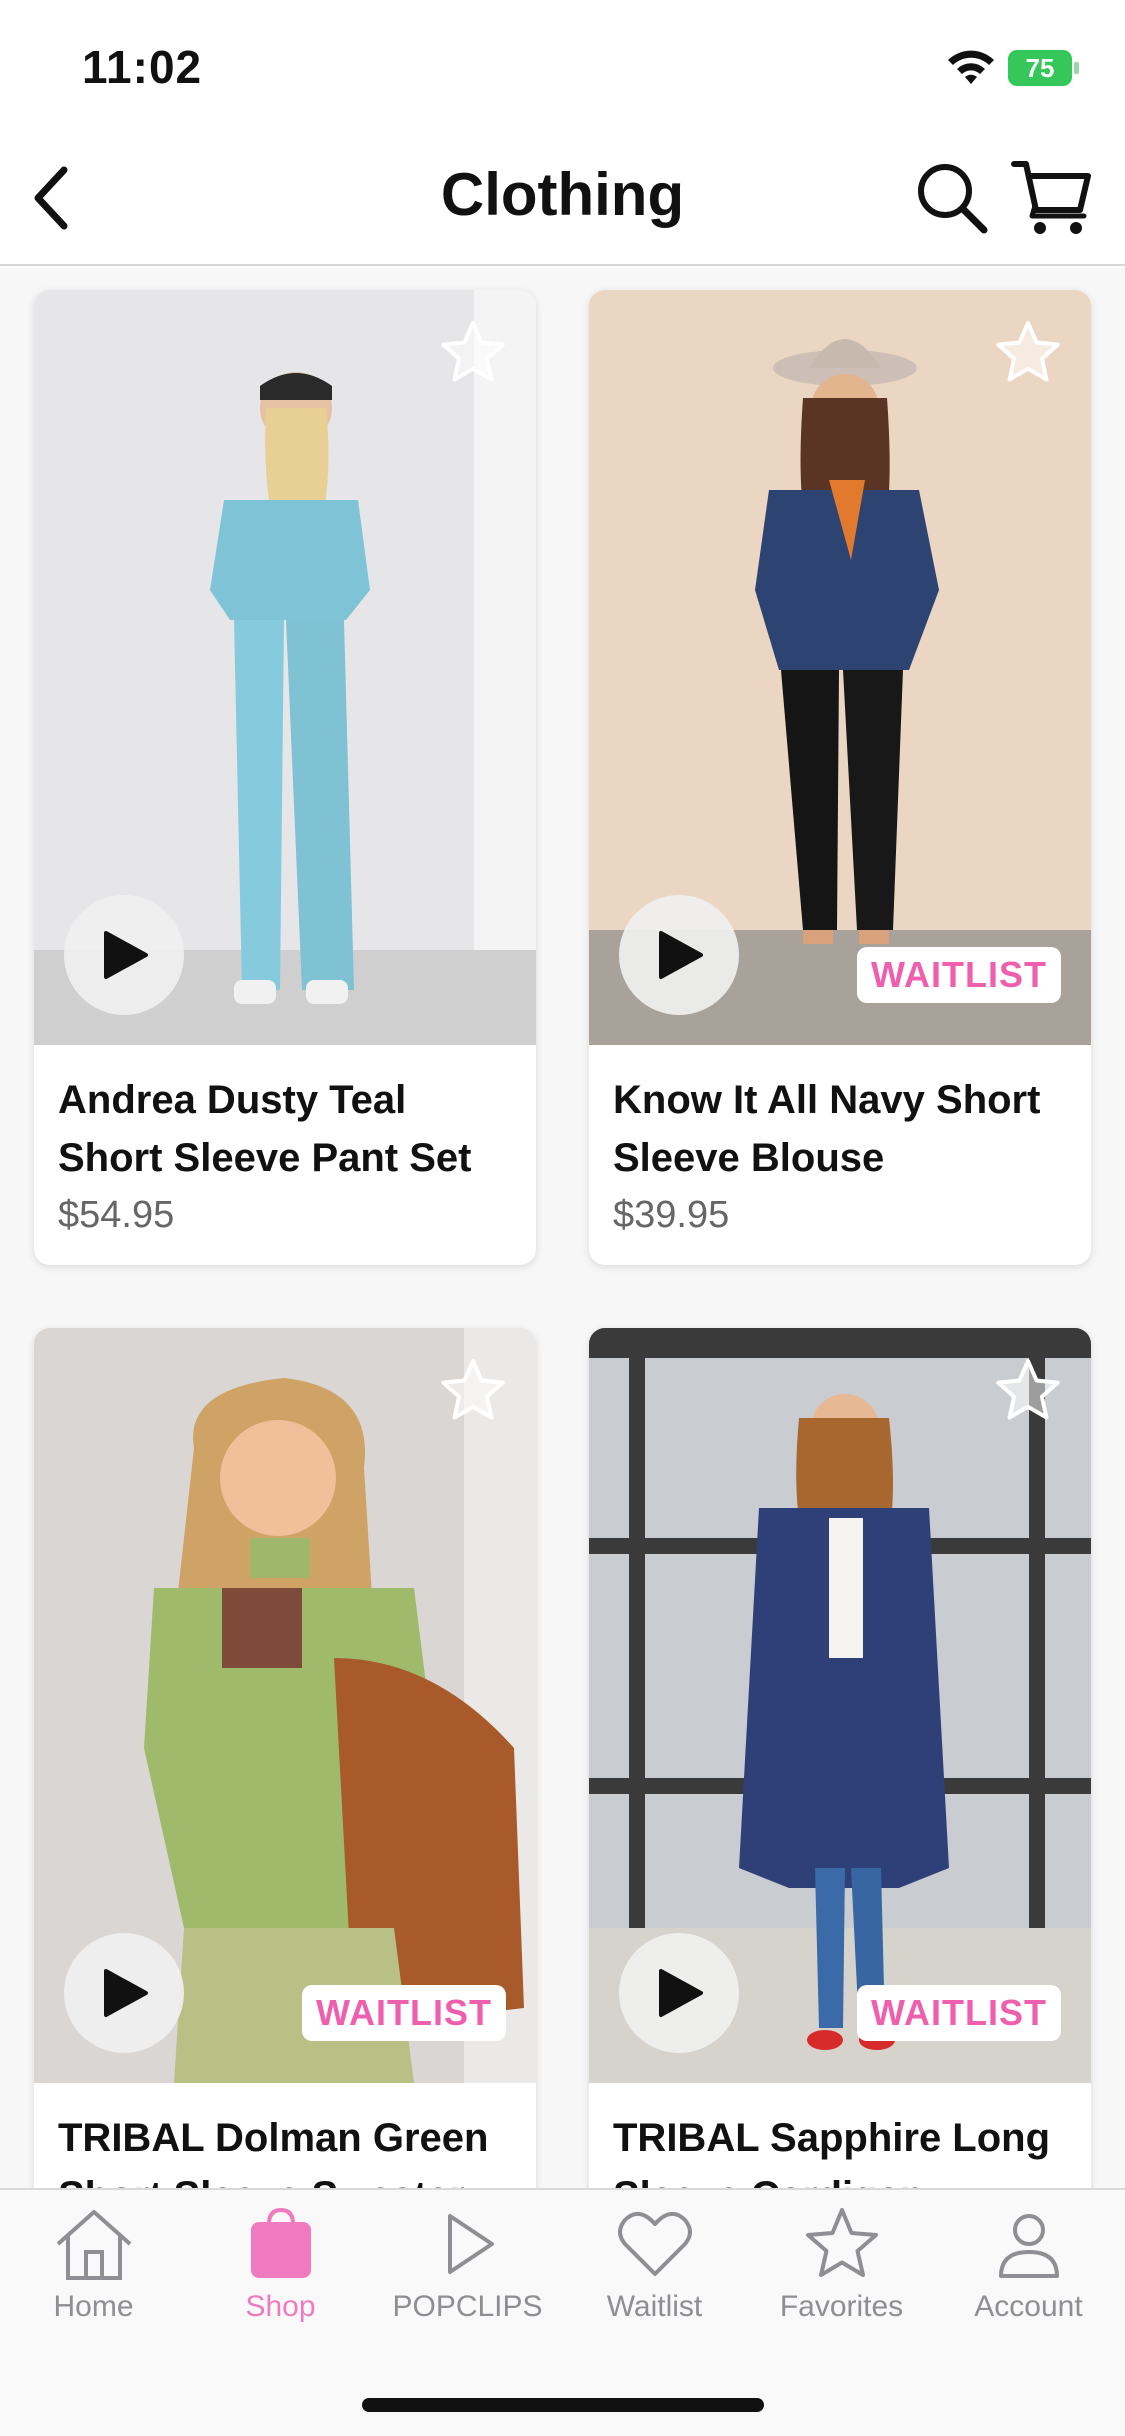 The height and width of the screenshot is (2436, 1125). Describe the element at coordinates (1028, 2306) in the screenshot. I see `tab-label: Account` at that location.